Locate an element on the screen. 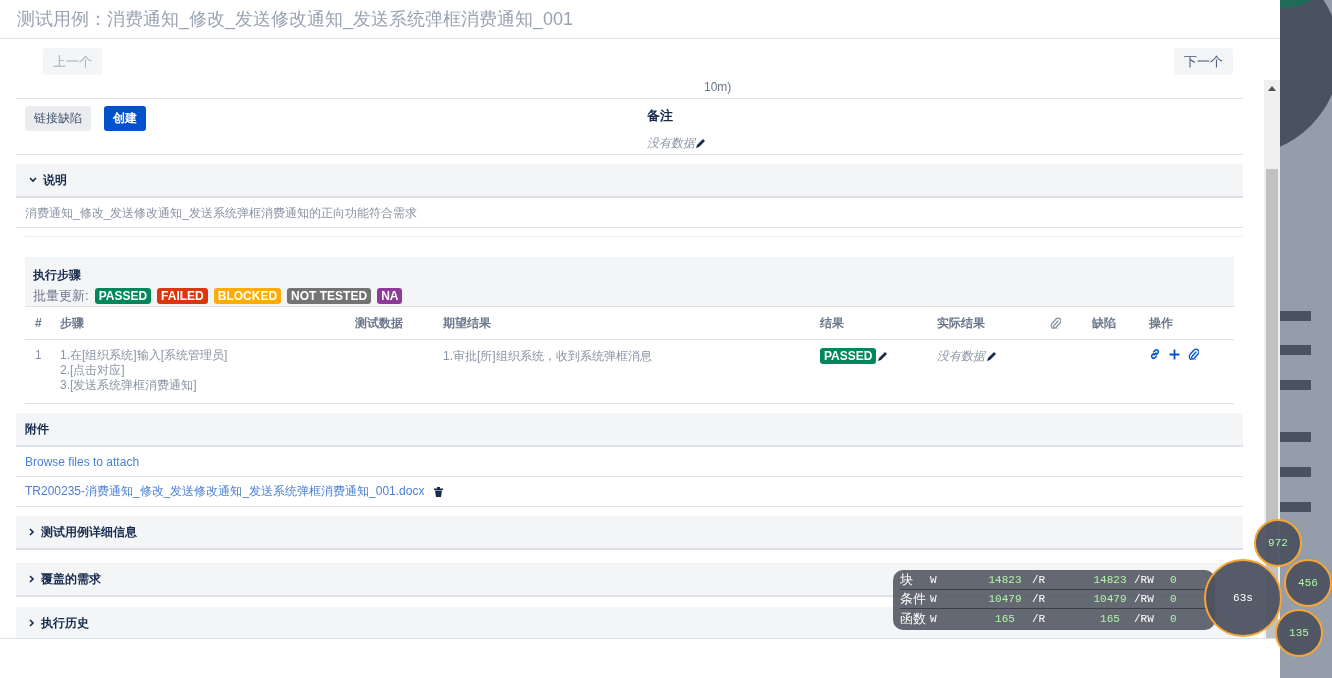 The image size is (1332, 678). browse-link: Browse files to attach is located at coordinates (82, 461).